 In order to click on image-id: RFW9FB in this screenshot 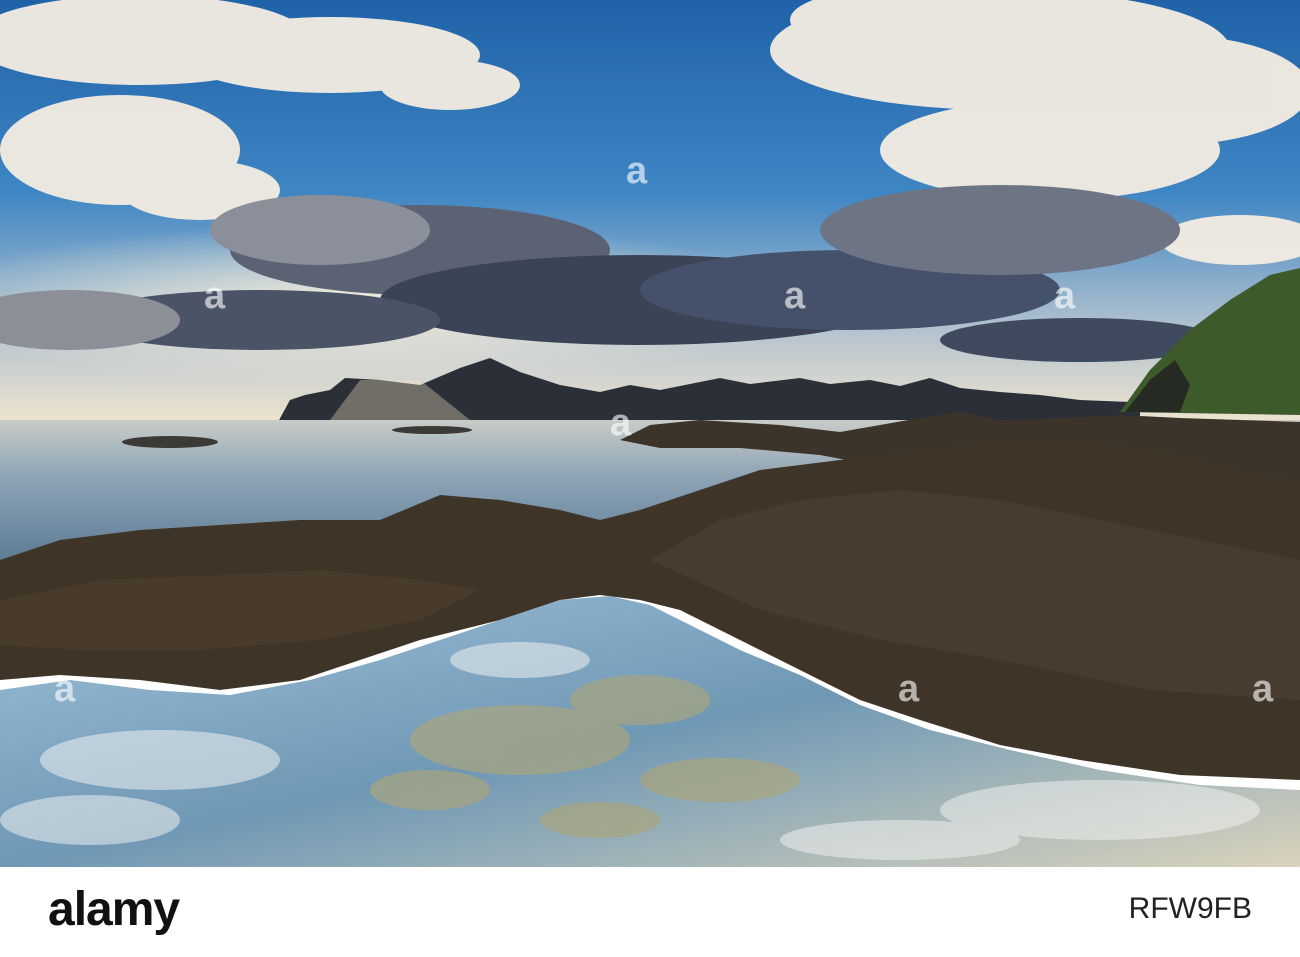, I will do `click(1190, 908)`.